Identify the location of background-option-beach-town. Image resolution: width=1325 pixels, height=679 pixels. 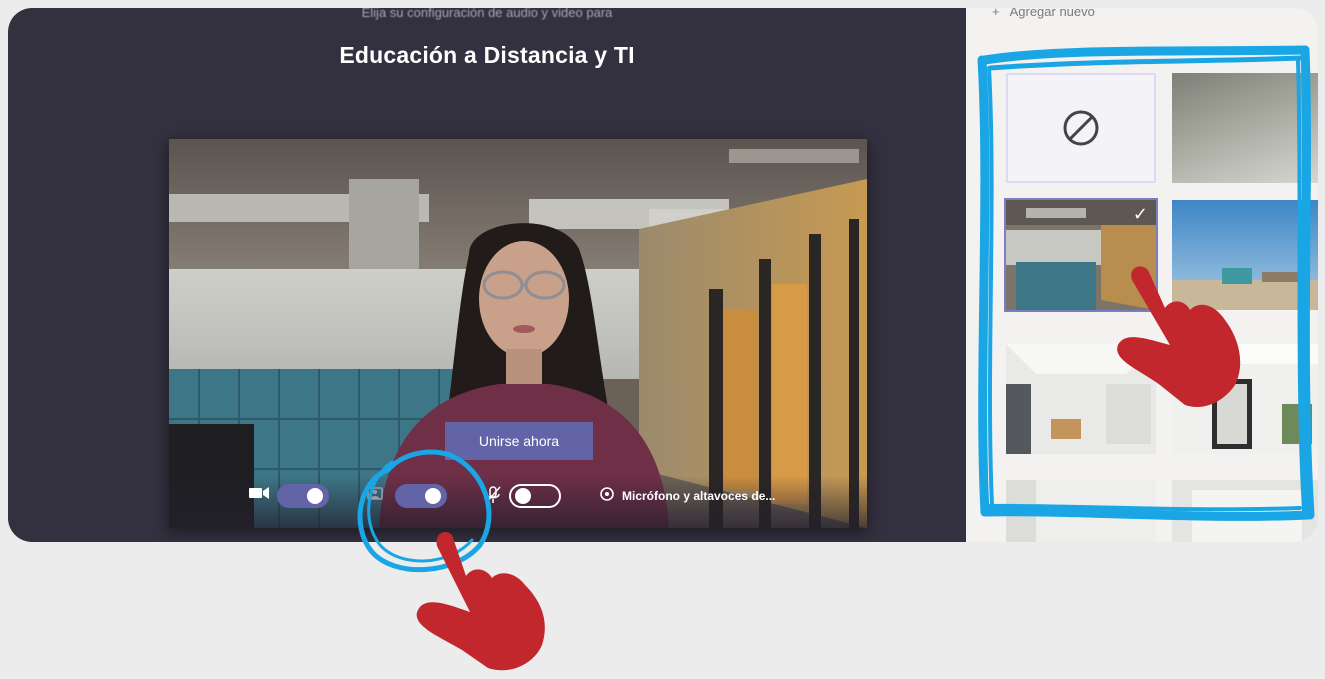
(1245, 255).